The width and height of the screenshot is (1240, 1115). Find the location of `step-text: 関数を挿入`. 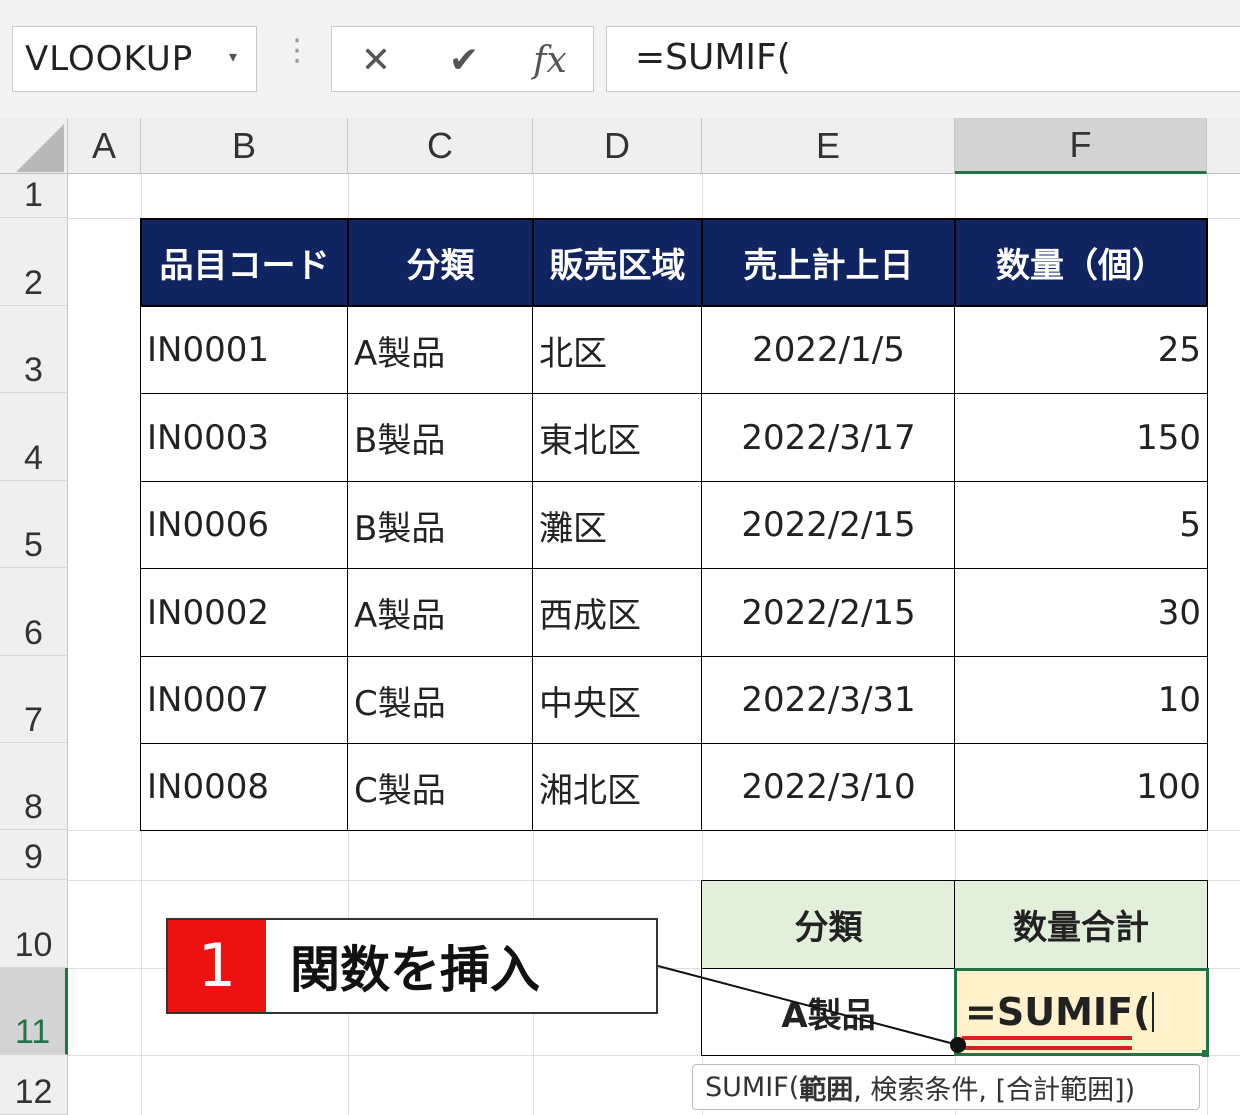

step-text: 関数を挿入 is located at coordinates (415, 970).